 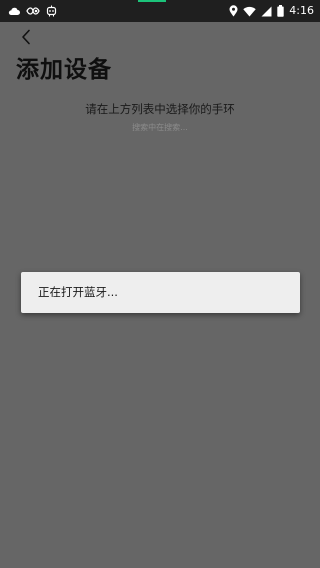 What do you see at coordinates (301, 10) in the screenshot?
I see `status-time: 4:16` at bounding box center [301, 10].